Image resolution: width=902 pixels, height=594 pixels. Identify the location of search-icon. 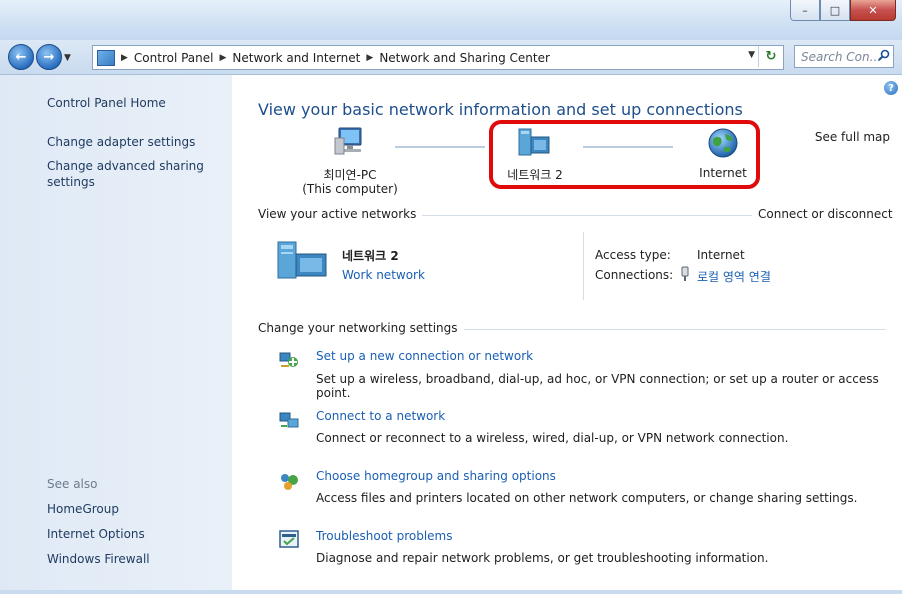
(884, 56).